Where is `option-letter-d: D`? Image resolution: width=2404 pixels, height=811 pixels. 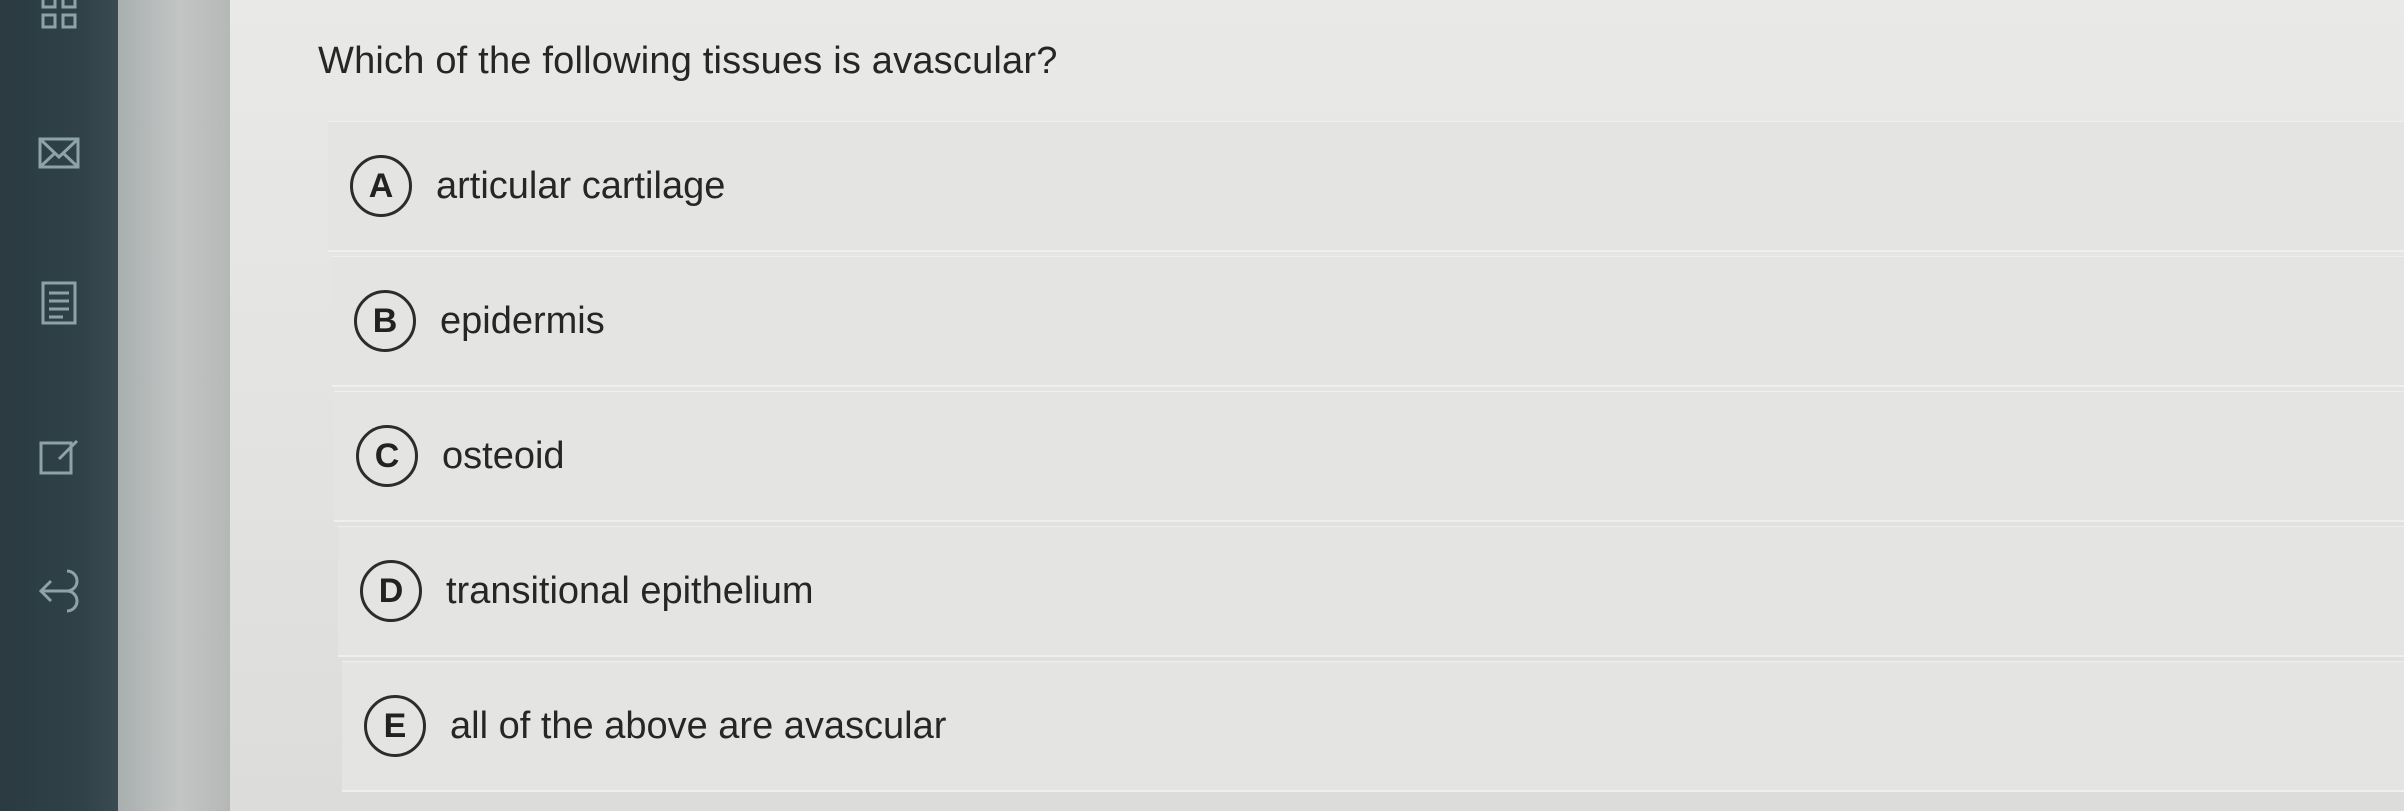 option-letter-d: D is located at coordinates (391, 591).